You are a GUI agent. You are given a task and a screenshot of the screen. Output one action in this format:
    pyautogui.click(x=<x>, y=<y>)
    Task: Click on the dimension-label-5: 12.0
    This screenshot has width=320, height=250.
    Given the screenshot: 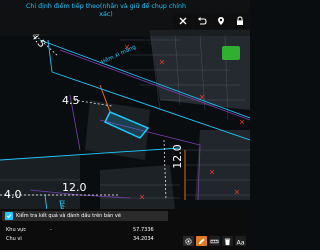 What is the action you would take?
    pyautogui.click(x=74, y=187)
    